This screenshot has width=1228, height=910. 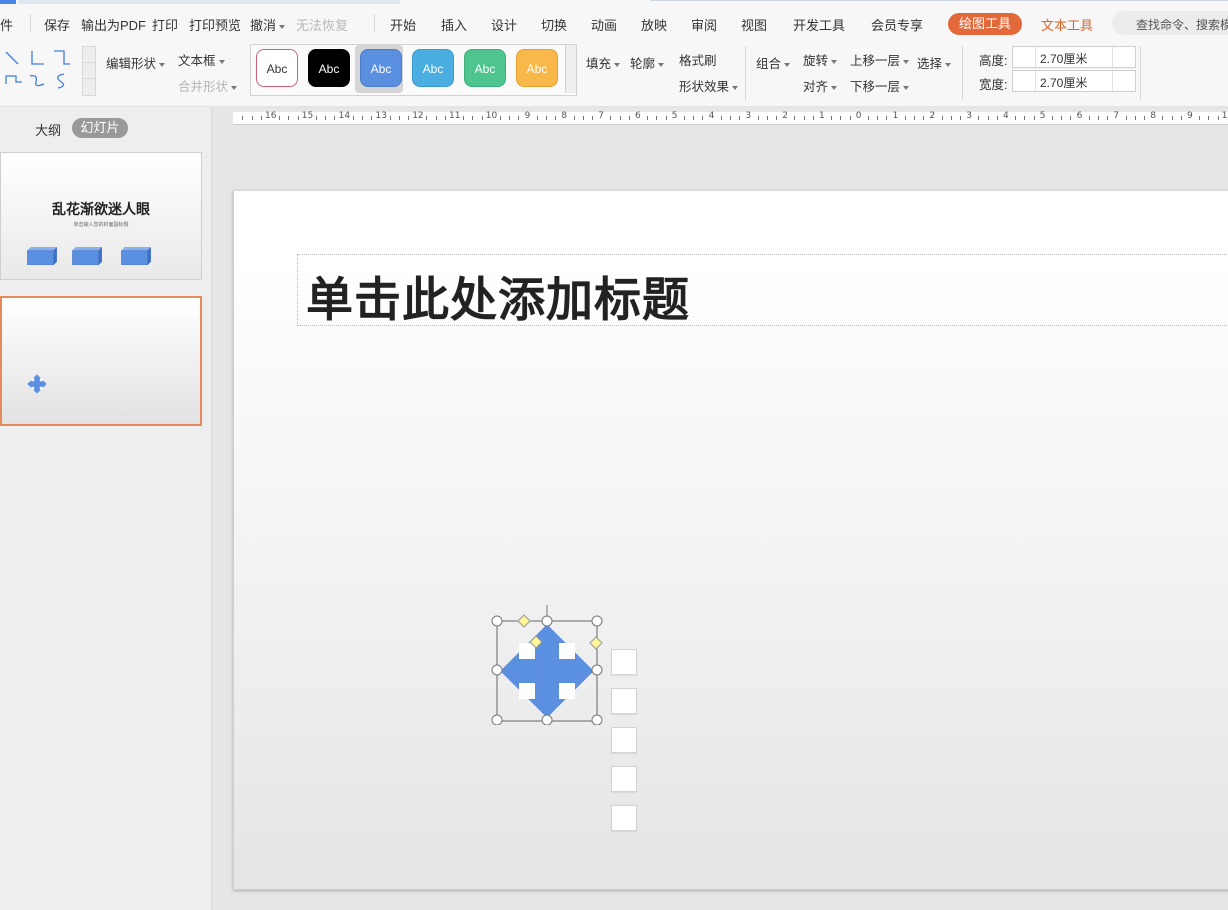 What do you see at coordinates (624, 701) in the screenshot?
I see `shape-style-button` at bounding box center [624, 701].